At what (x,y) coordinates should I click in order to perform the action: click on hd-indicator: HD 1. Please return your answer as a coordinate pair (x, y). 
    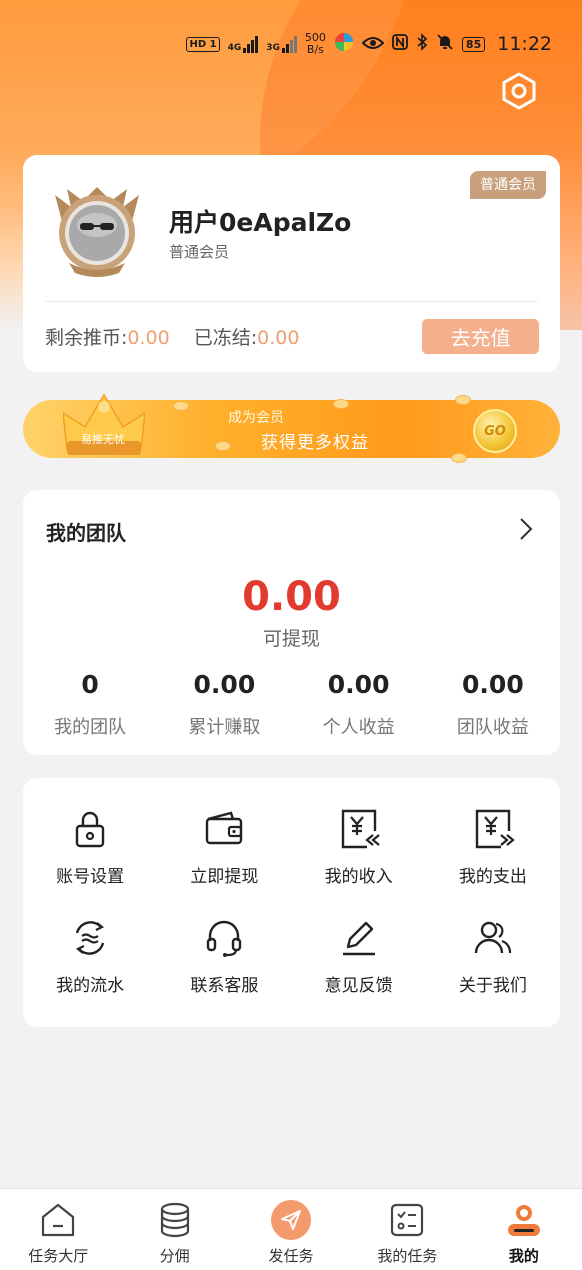
    Looking at the image, I should click on (203, 44).